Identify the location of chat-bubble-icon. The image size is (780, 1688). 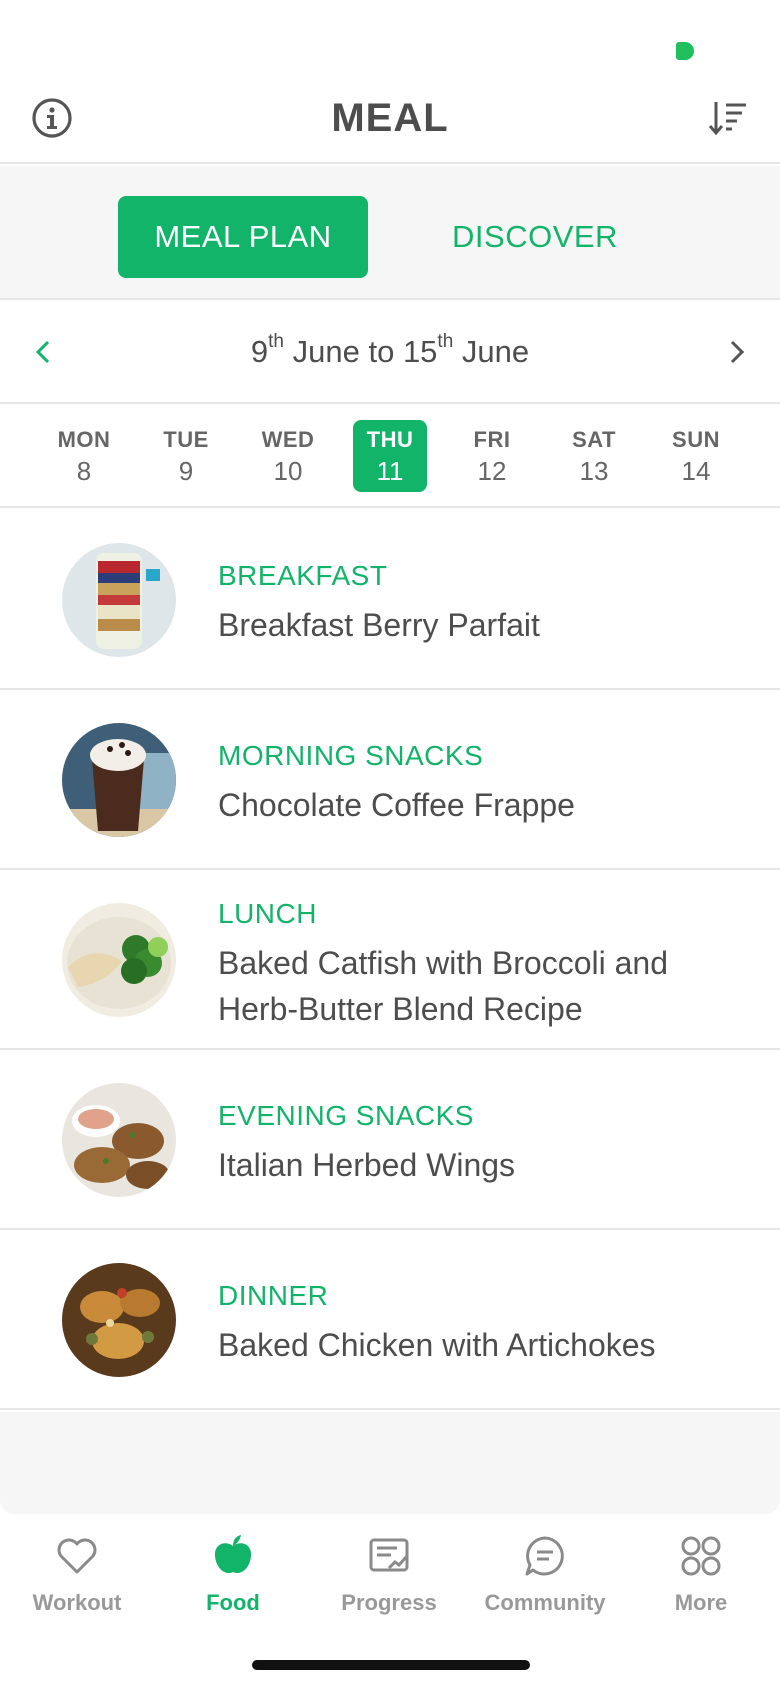
(544, 1556).